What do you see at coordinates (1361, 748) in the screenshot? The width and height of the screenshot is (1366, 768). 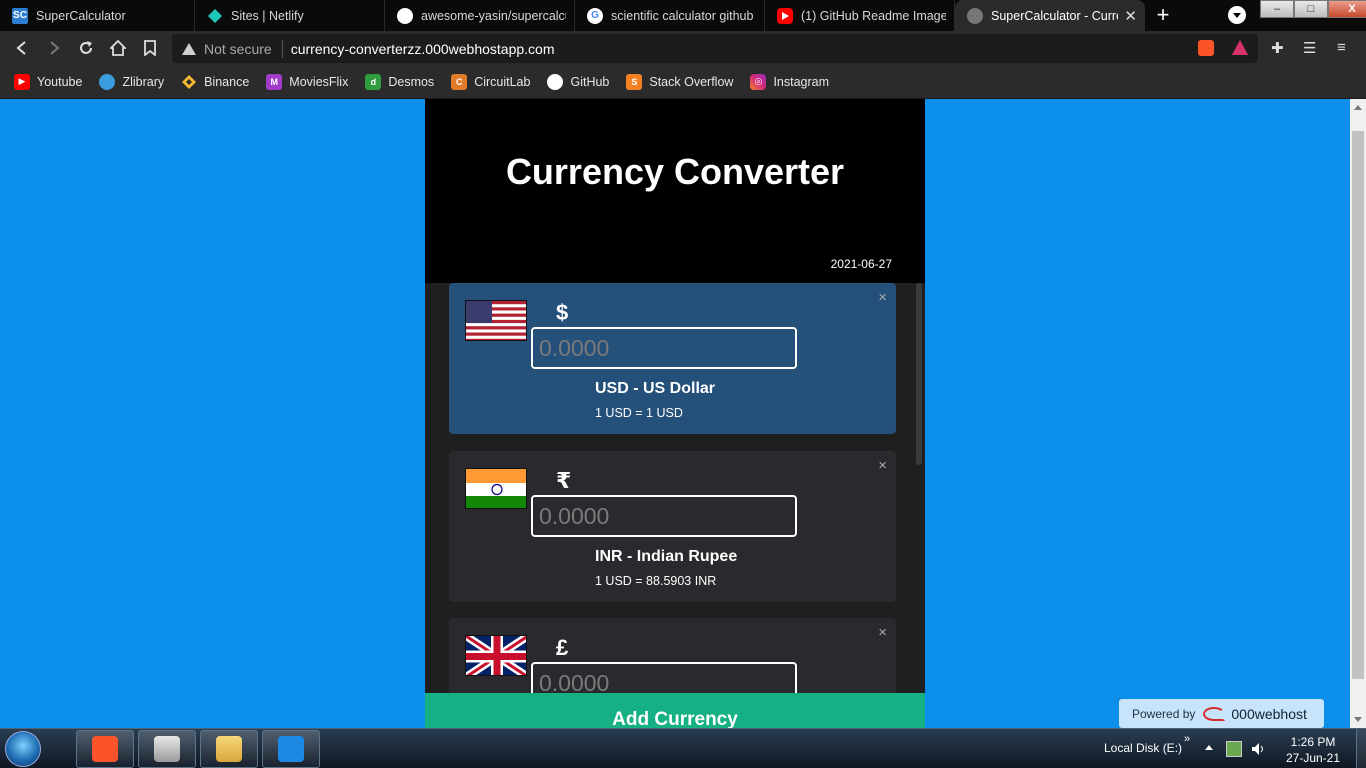 I see `show-desktop-button` at bounding box center [1361, 748].